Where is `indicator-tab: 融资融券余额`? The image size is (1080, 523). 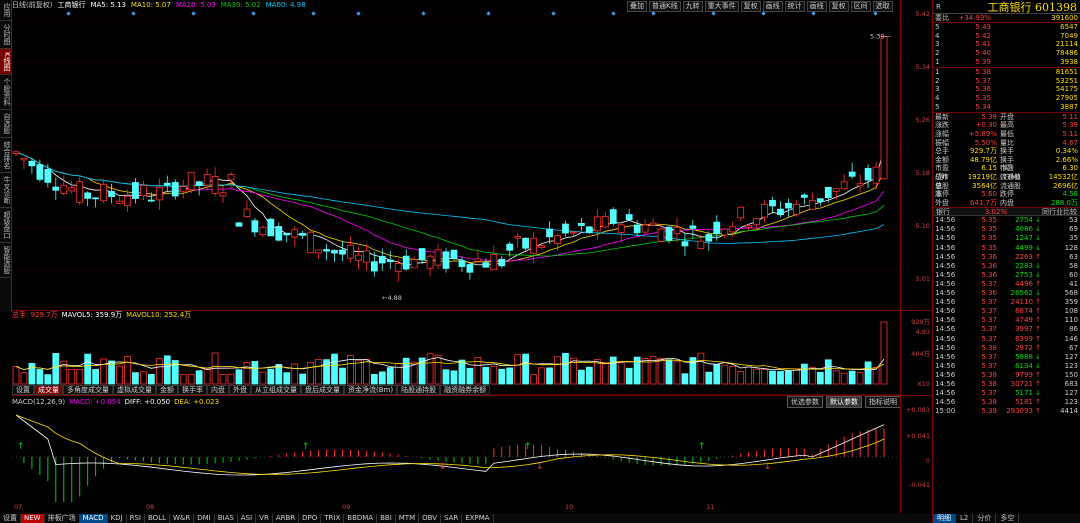 indicator-tab: 融资融券余额 is located at coordinates (465, 390).